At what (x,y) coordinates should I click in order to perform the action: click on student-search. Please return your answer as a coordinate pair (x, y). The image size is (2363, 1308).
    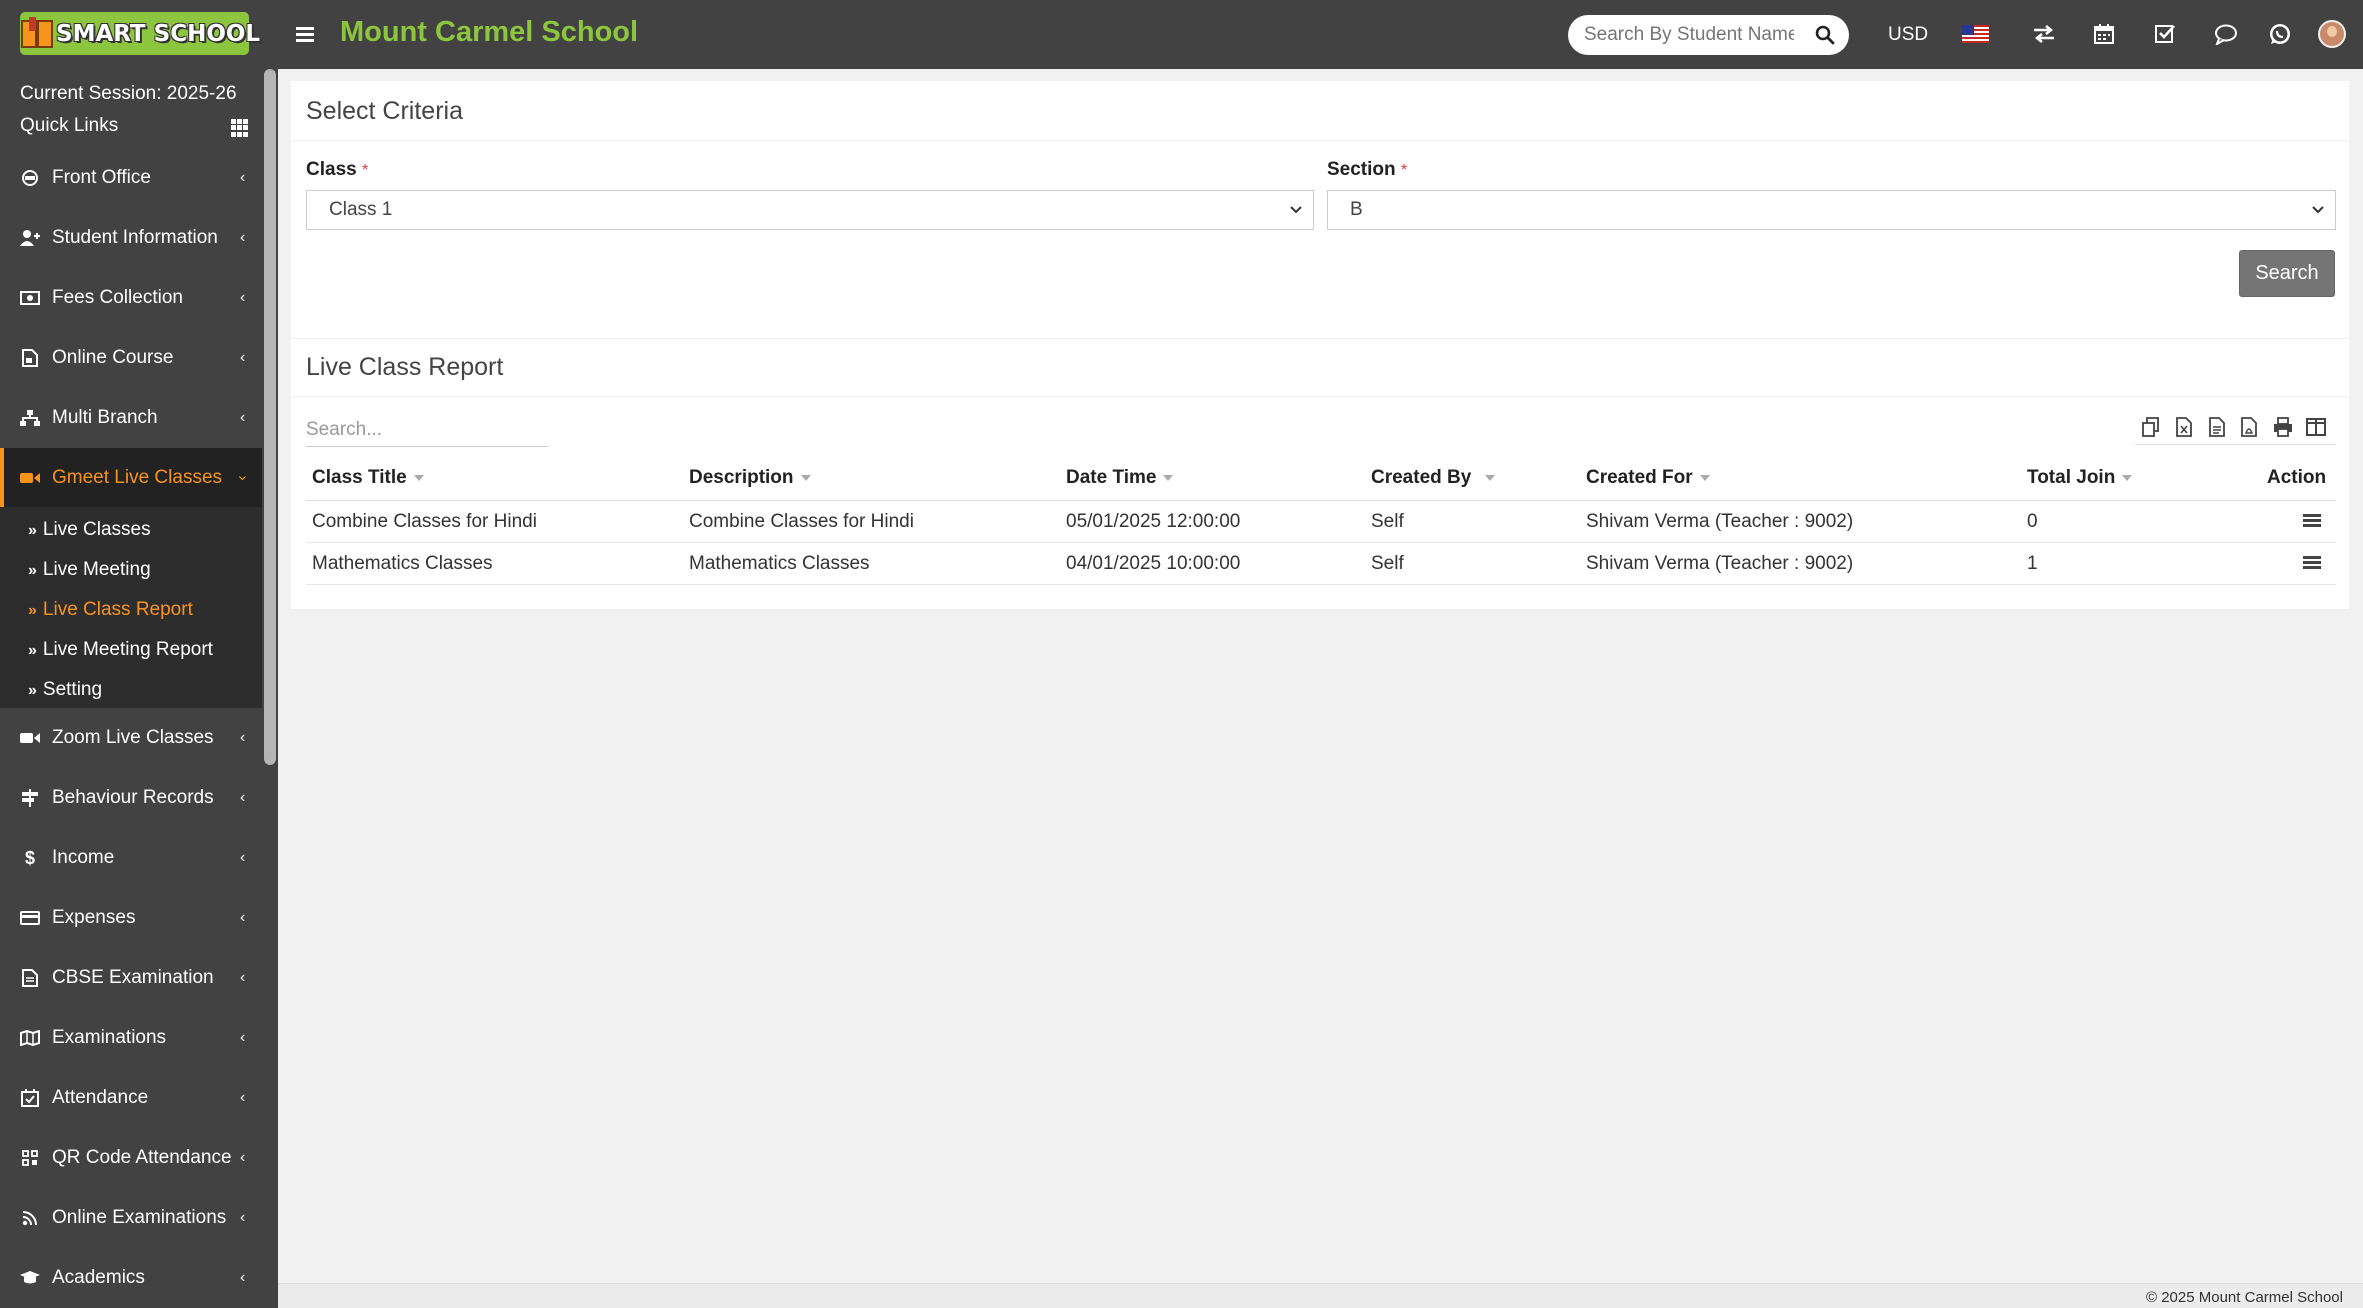
    Looking at the image, I should click on (1708, 35).